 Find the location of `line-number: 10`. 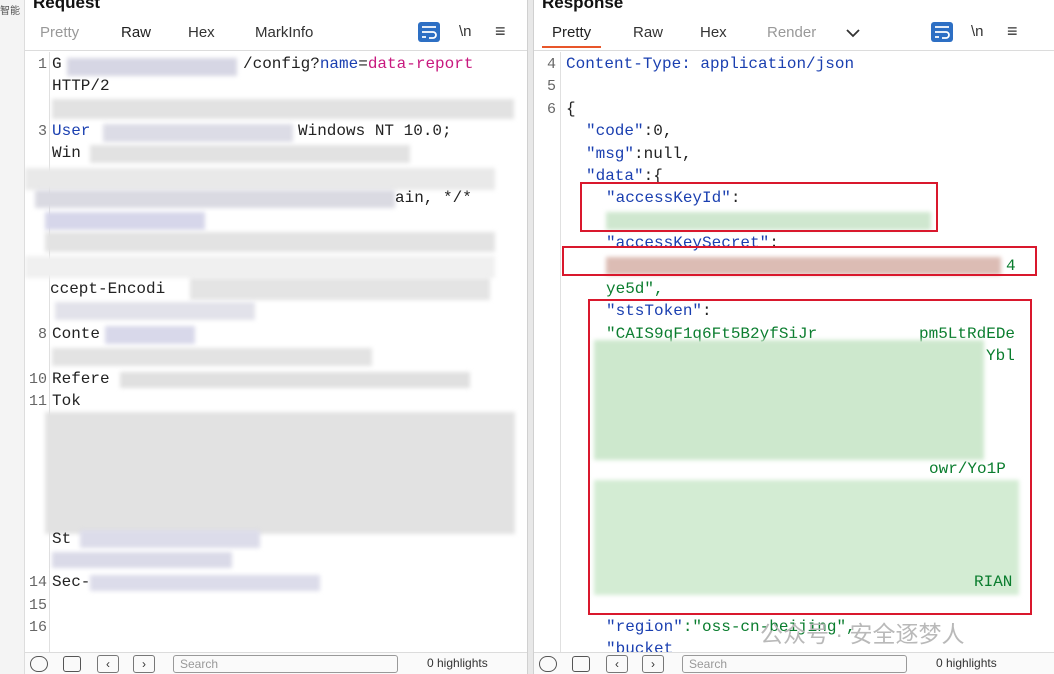

line-number: 10 is located at coordinates (37, 379).